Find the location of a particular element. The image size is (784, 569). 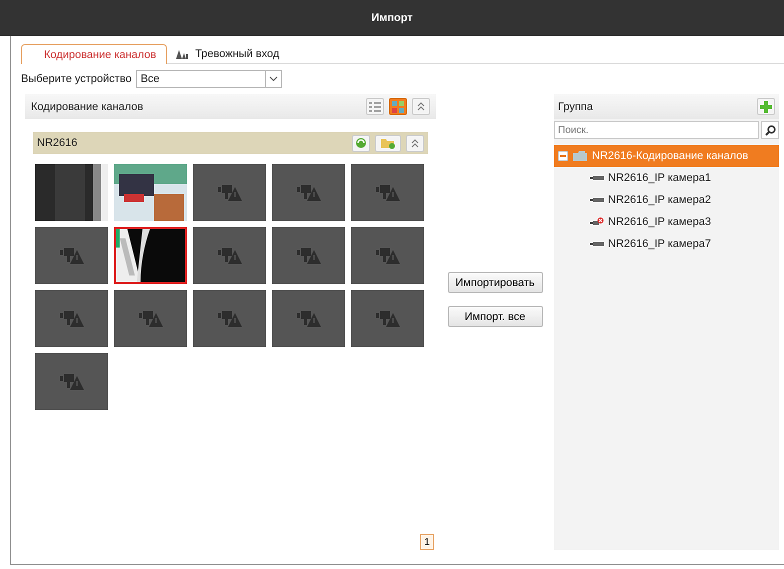

refresh-icon is located at coordinates (361, 143).